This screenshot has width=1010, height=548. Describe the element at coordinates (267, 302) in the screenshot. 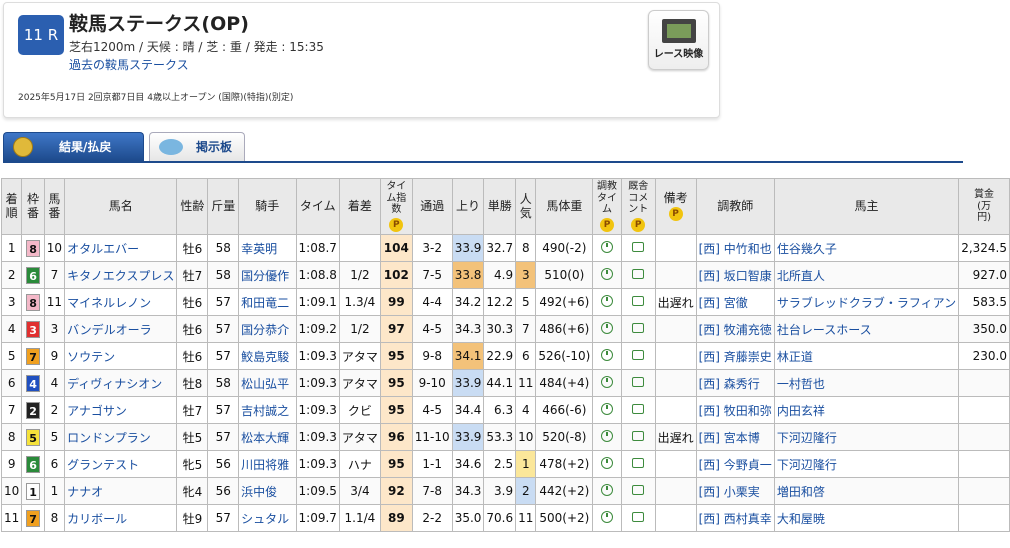

I see `jockey-link: 和田竜二` at that location.